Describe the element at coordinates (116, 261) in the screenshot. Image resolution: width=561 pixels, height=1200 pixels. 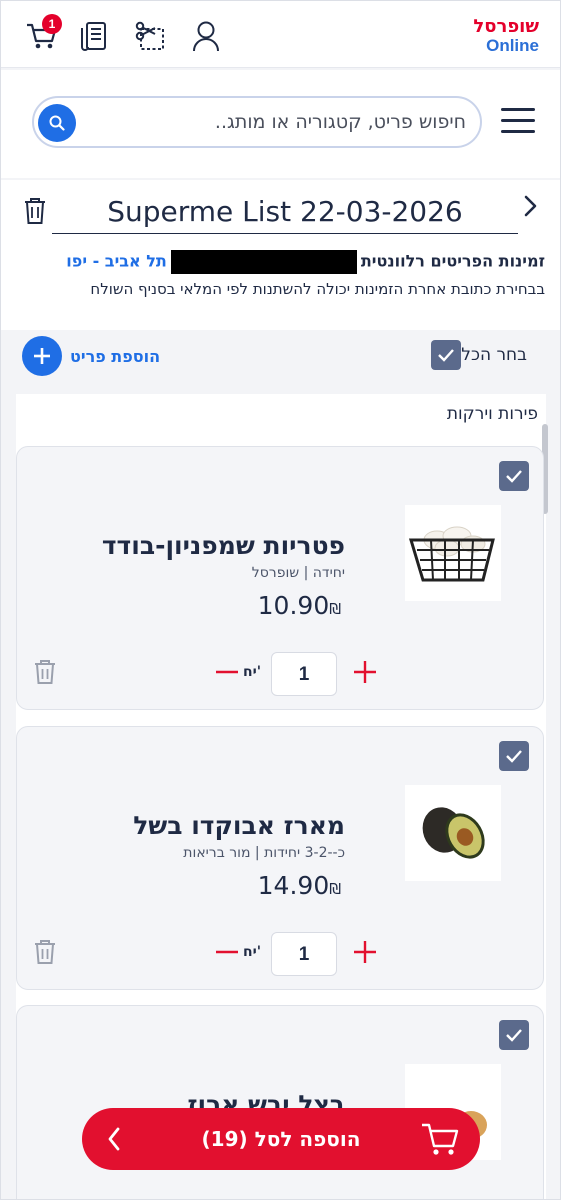
I see `city-link: תל אביב - יפו` at that location.